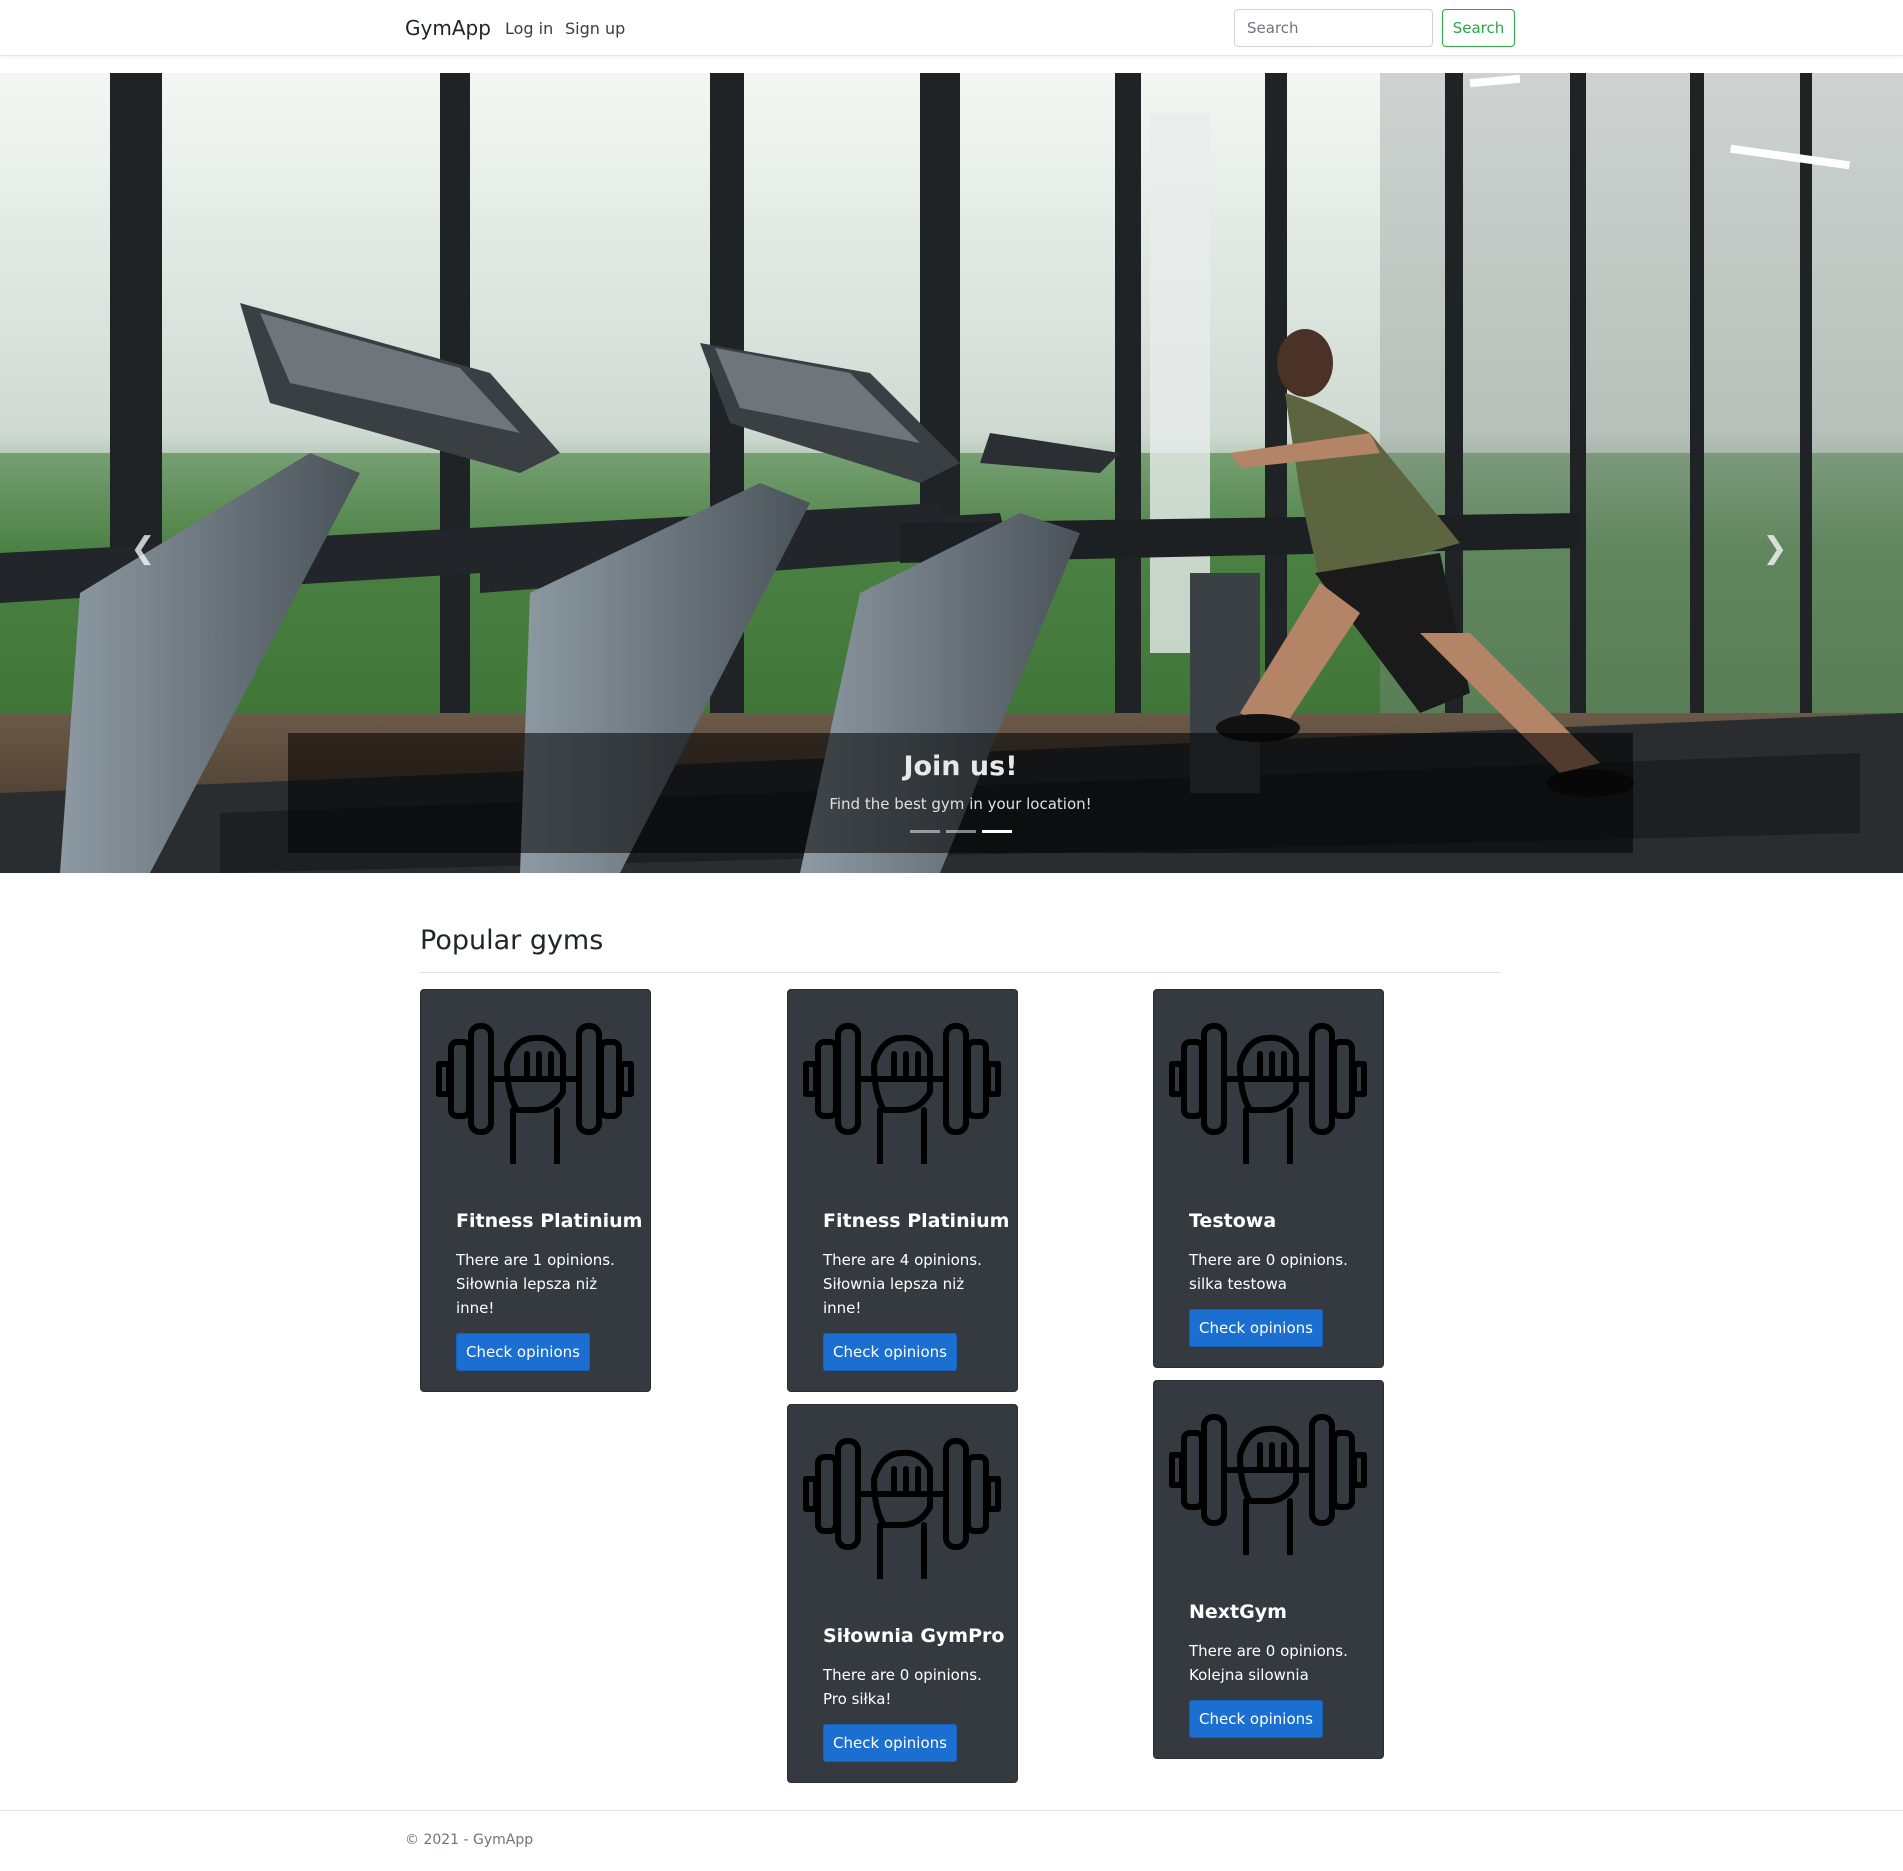 The width and height of the screenshot is (1903, 1871). I want to click on section-title: Popular gyms, so click(512, 940).